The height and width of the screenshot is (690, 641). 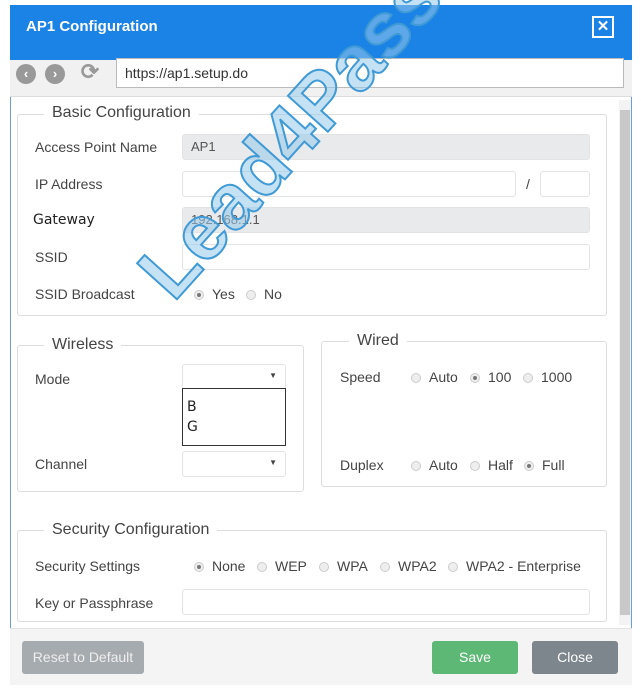 I want to click on mode-dropdown-list: B G, so click(x=234, y=417).